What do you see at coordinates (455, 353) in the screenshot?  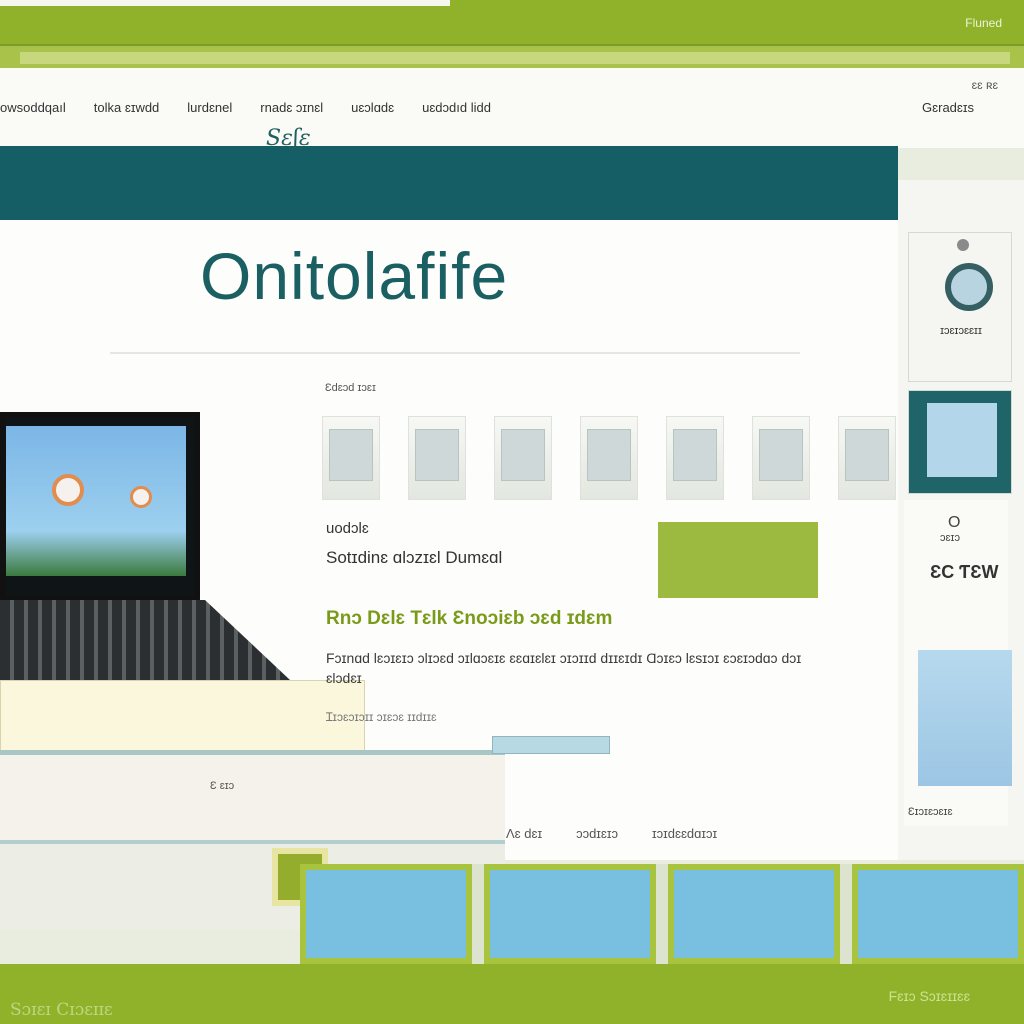 I see `title-divider` at bounding box center [455, 353].